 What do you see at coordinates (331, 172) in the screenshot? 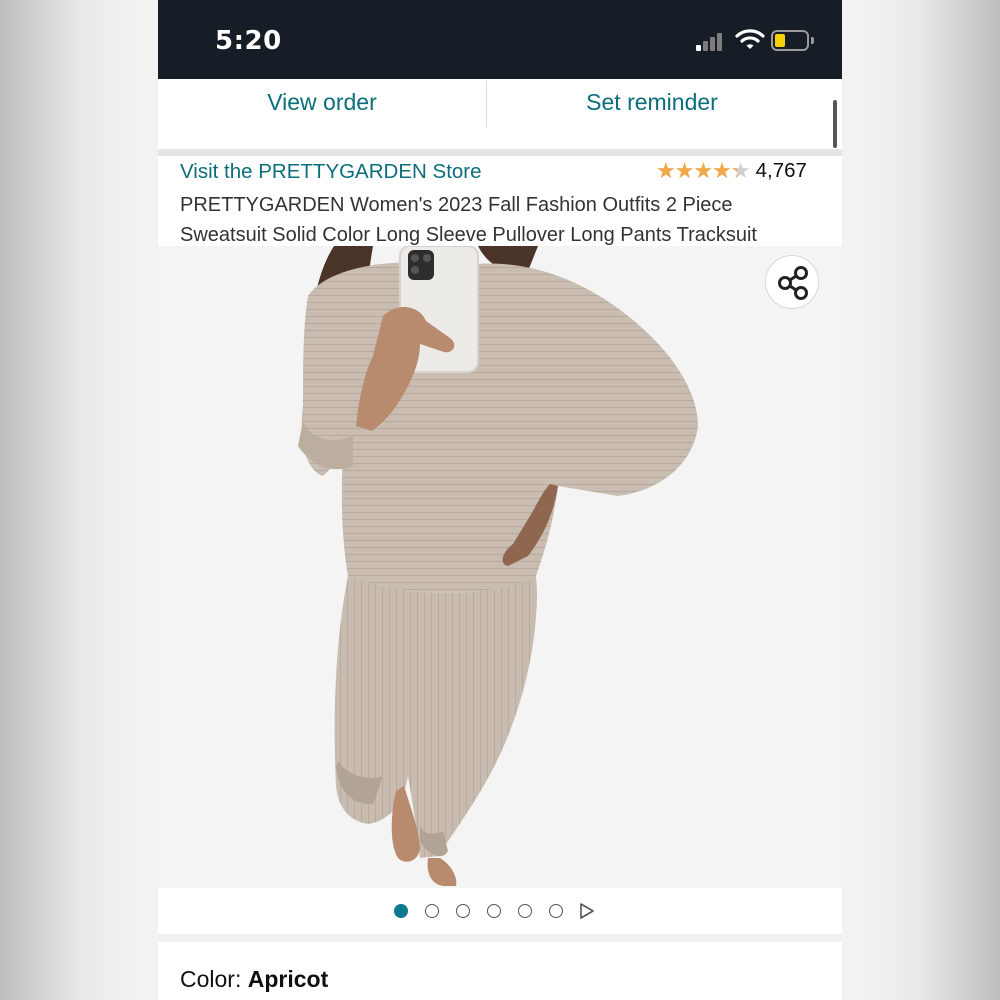
I see `store-link: Visit the PRETTYGARDEN Store` at bounding box center [331, 172].